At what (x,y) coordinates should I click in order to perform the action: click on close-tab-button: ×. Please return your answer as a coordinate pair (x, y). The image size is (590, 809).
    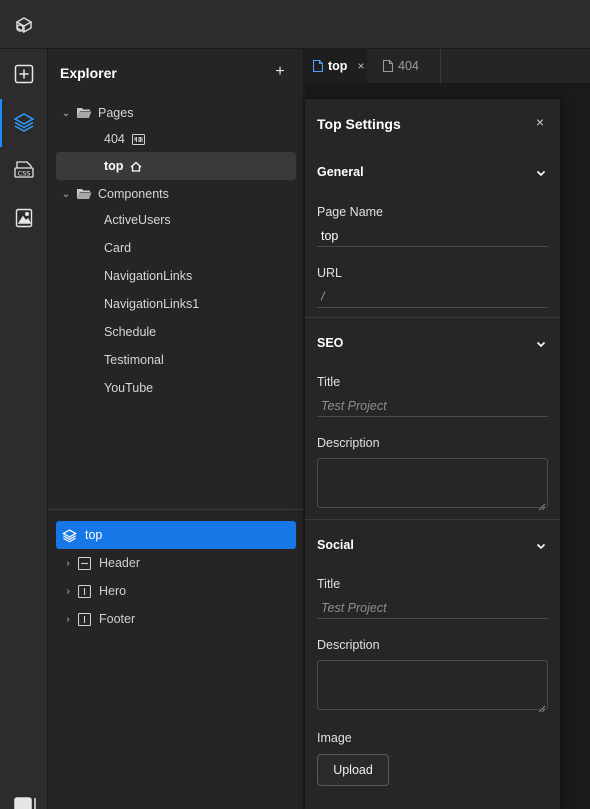
    Looking at the image, I should click on (360, 66).